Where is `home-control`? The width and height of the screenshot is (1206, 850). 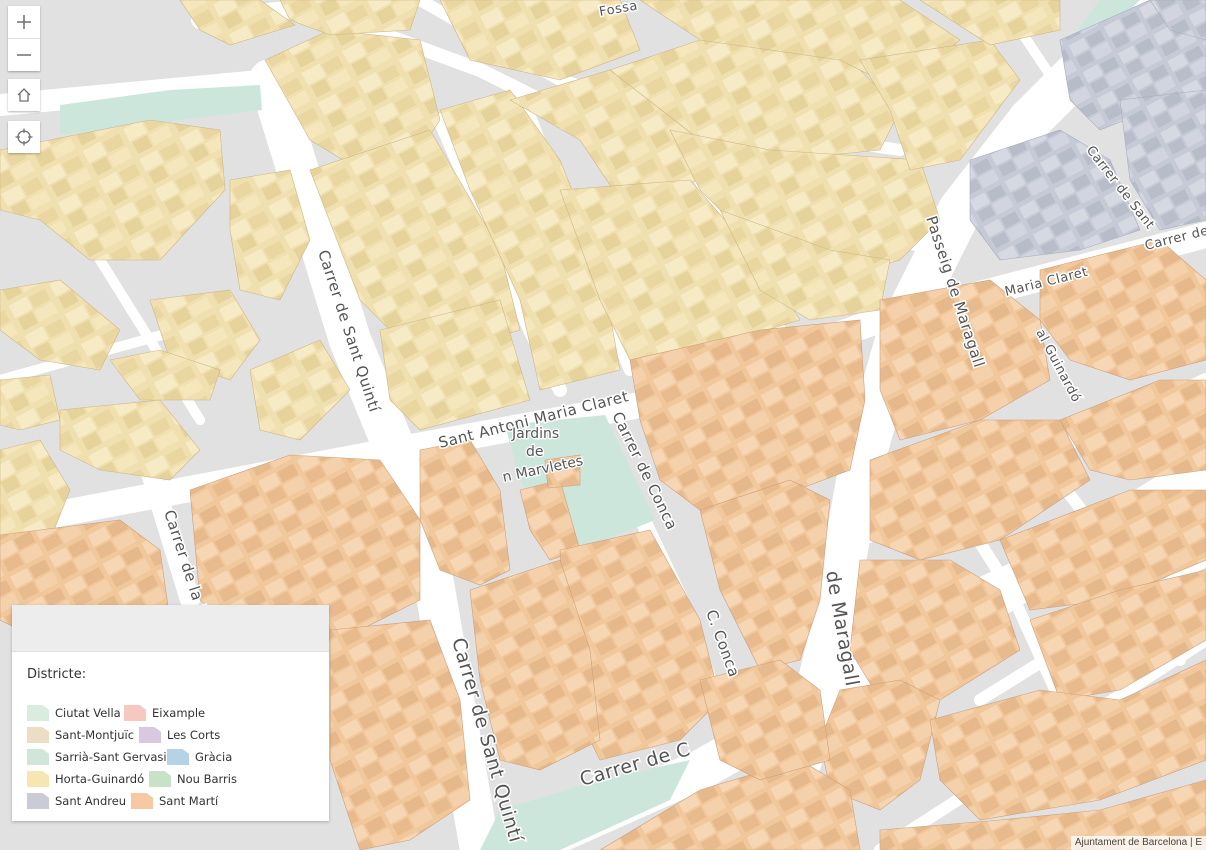 home-control is located at coordinates (24, 95).